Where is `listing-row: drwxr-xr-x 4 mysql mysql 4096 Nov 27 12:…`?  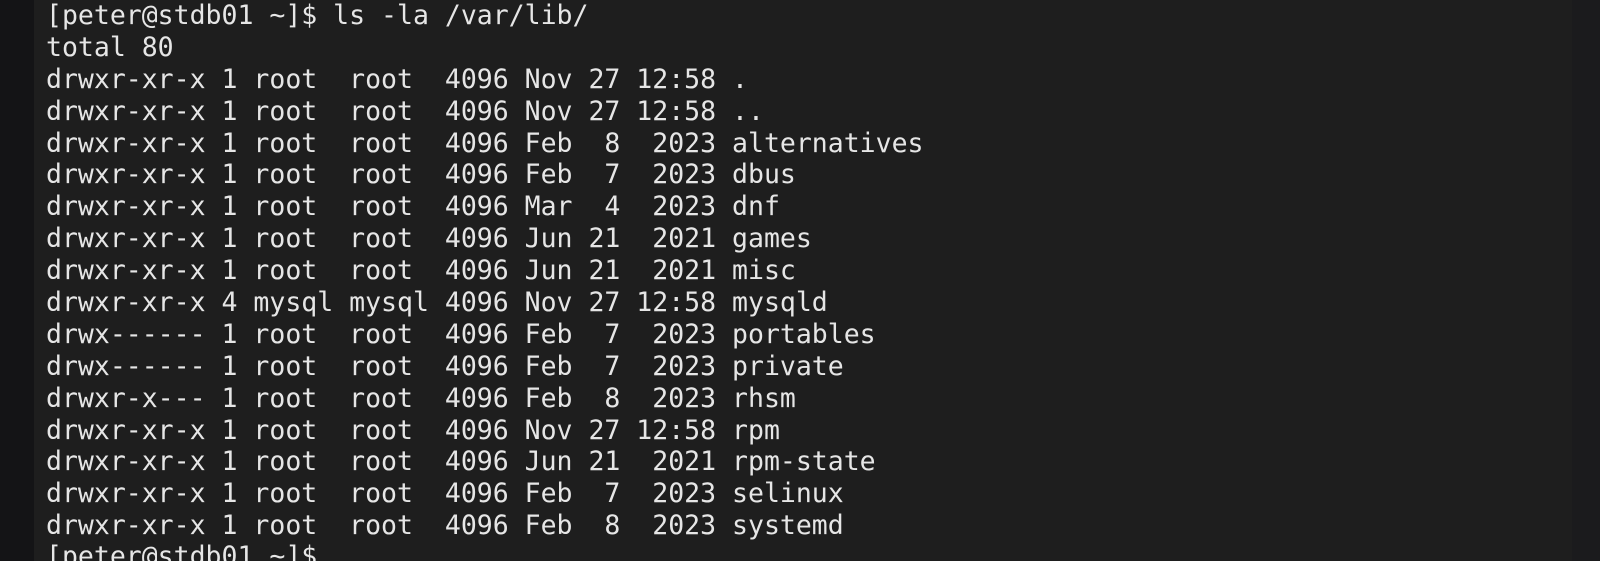
listing-row: drwxr-xr-x 4 mysql mysql 4096 Nov 27 12:… is located at coordinates (437, 303).